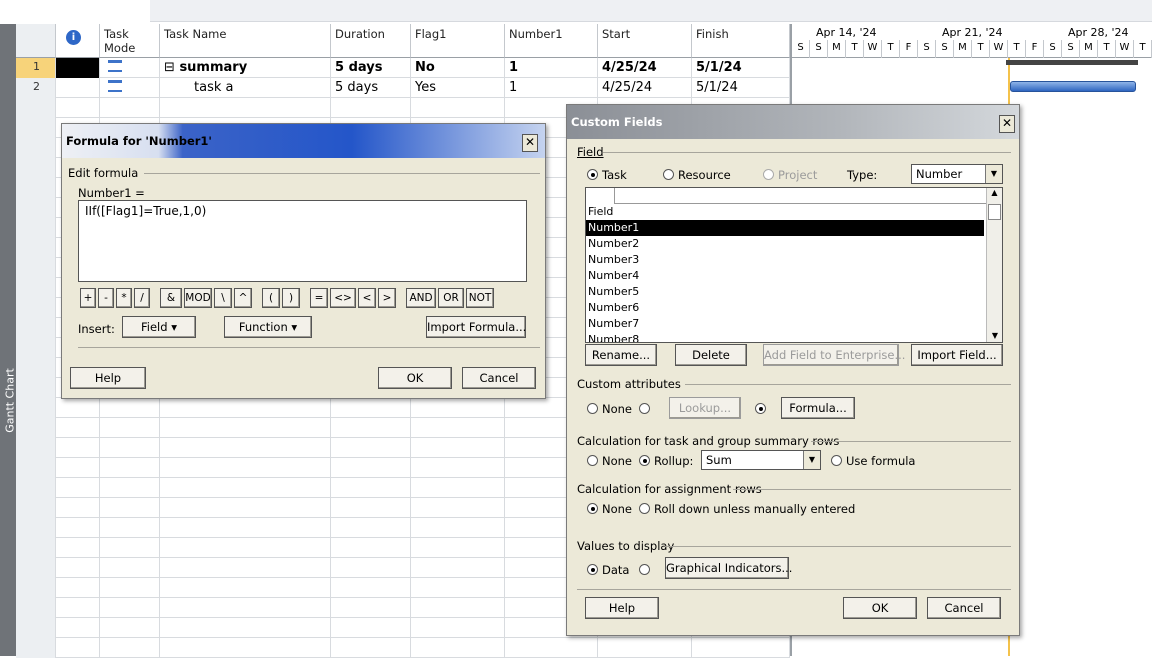 The width and height of the screenshot is (1152, 658). What do you see at coordinates (609, 461) in the screenshot?
I see `none-summary-radio: None` at bounding box center [609, 461].